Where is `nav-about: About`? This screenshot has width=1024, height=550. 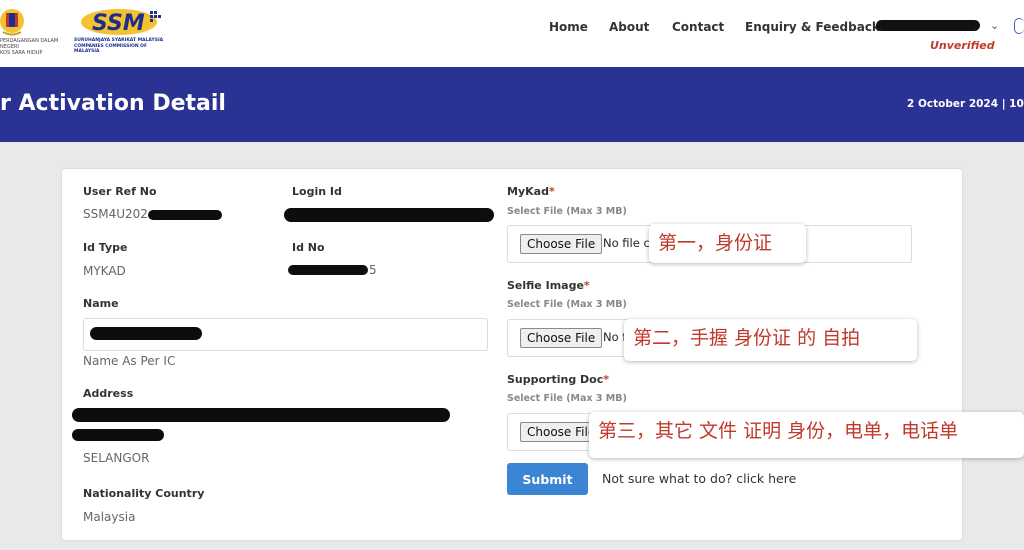
nav-about: About is located at coordinates (629, 28).